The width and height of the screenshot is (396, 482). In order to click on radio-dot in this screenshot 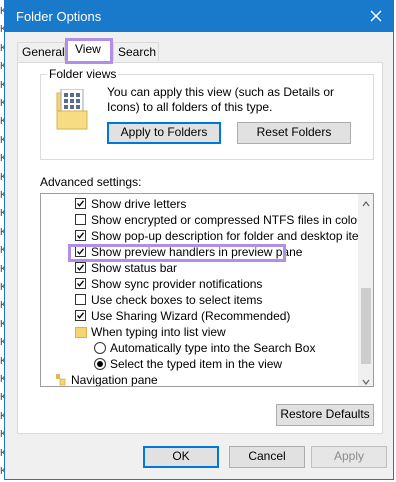, I will do `click(100, 364)`.